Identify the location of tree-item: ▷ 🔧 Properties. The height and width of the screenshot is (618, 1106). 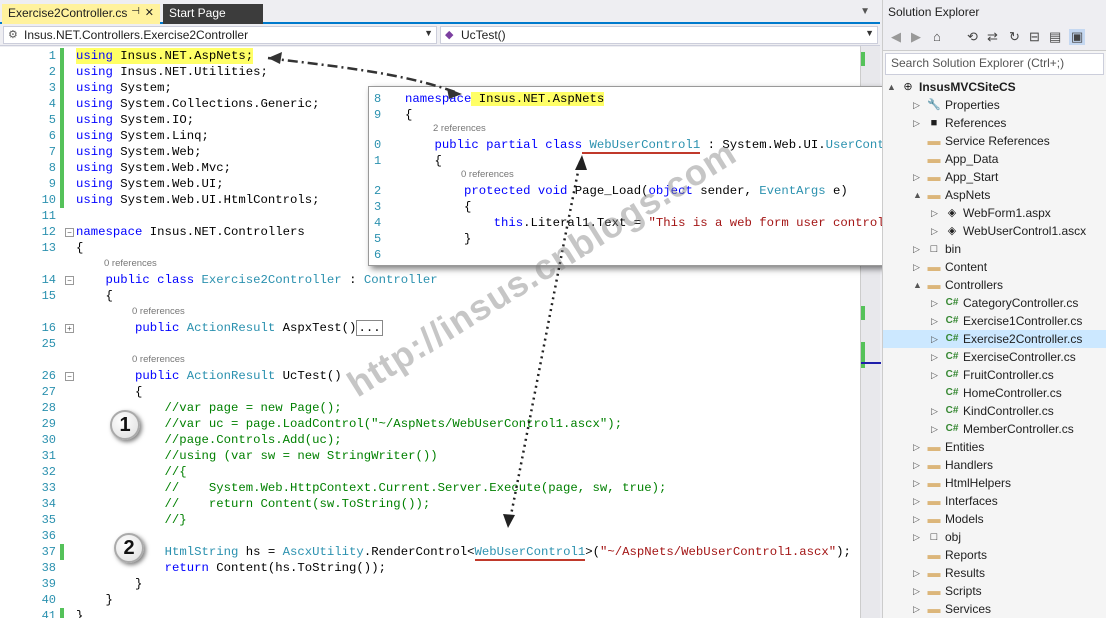
(994, 105).